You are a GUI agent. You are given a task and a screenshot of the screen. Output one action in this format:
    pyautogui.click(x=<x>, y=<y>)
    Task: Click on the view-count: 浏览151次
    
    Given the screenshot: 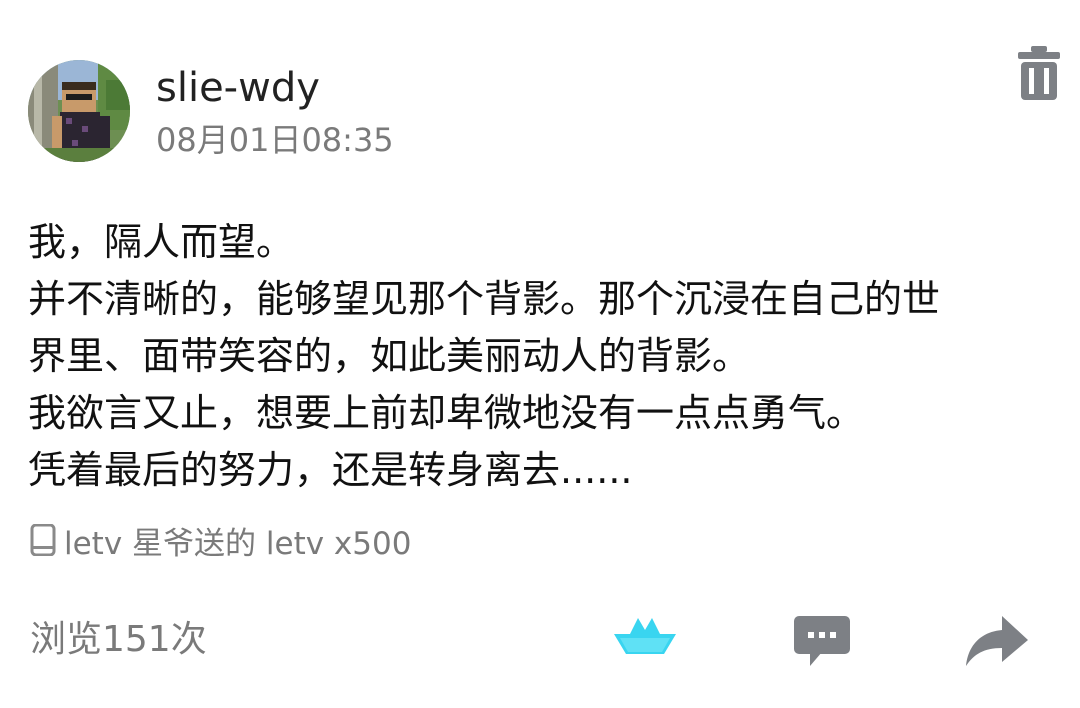 What is the action you would take?
    pyautogui.click(x=118, y=639)
    